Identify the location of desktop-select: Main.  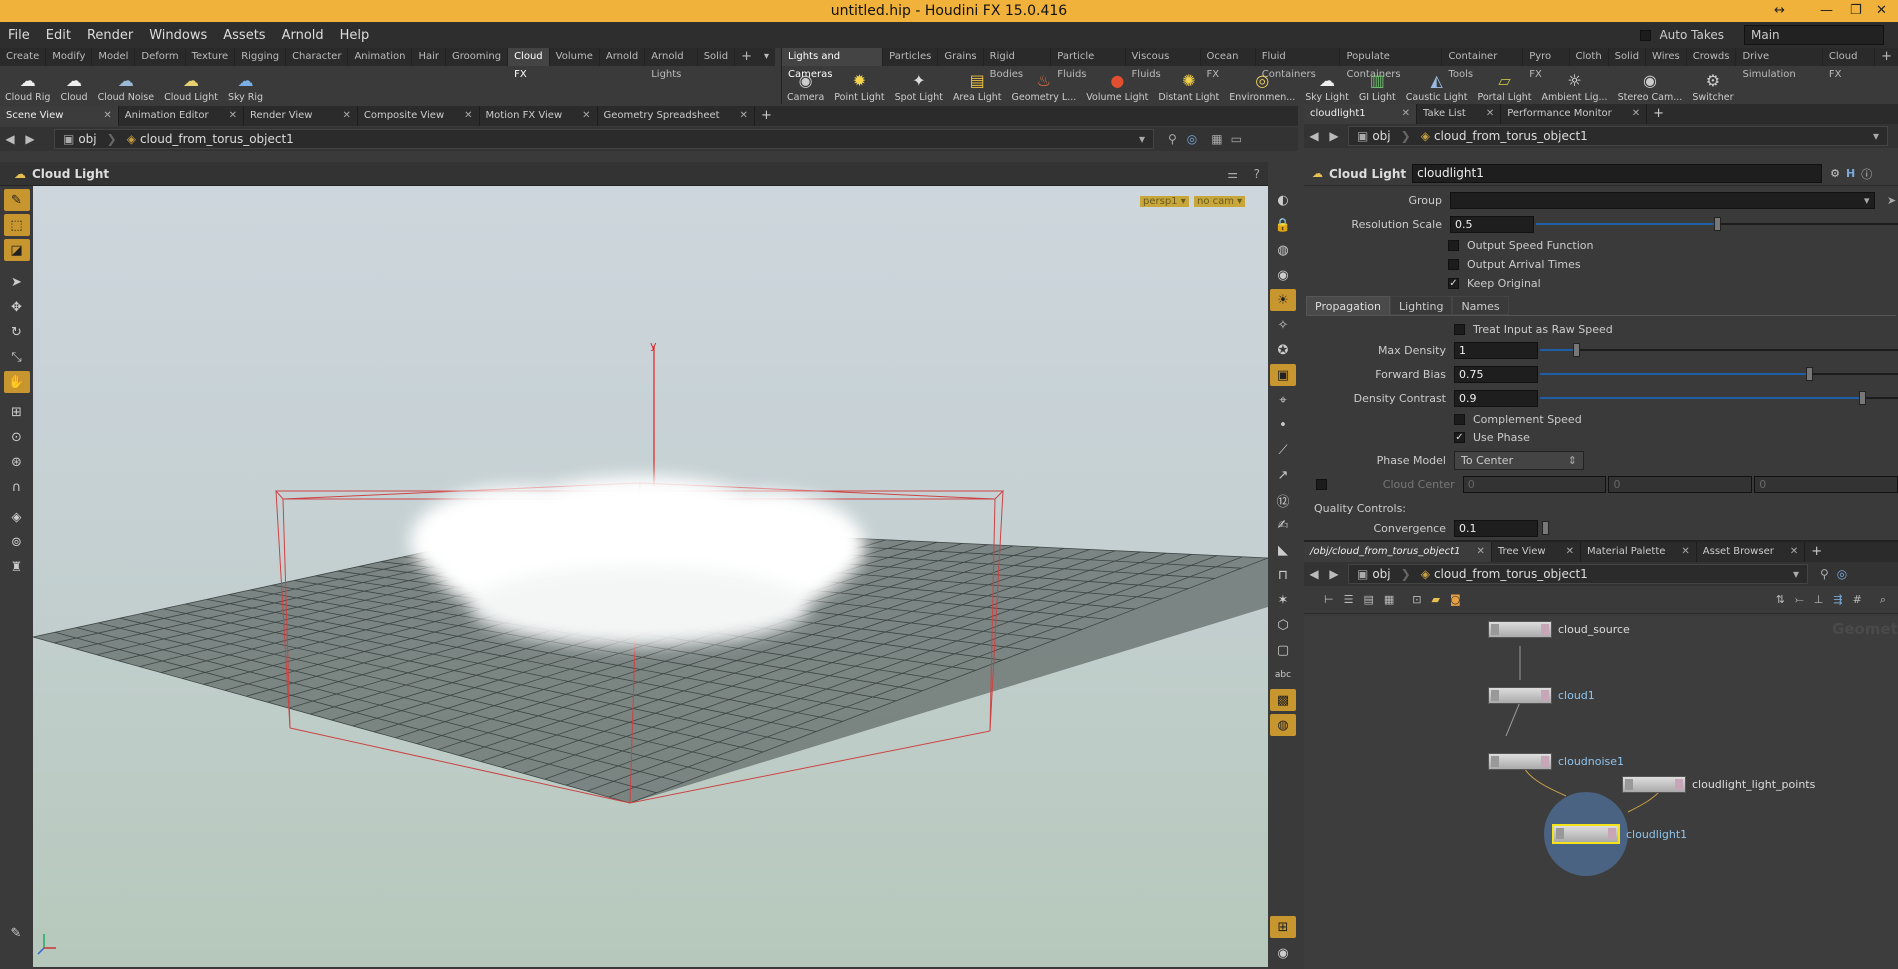
(1814, 35).